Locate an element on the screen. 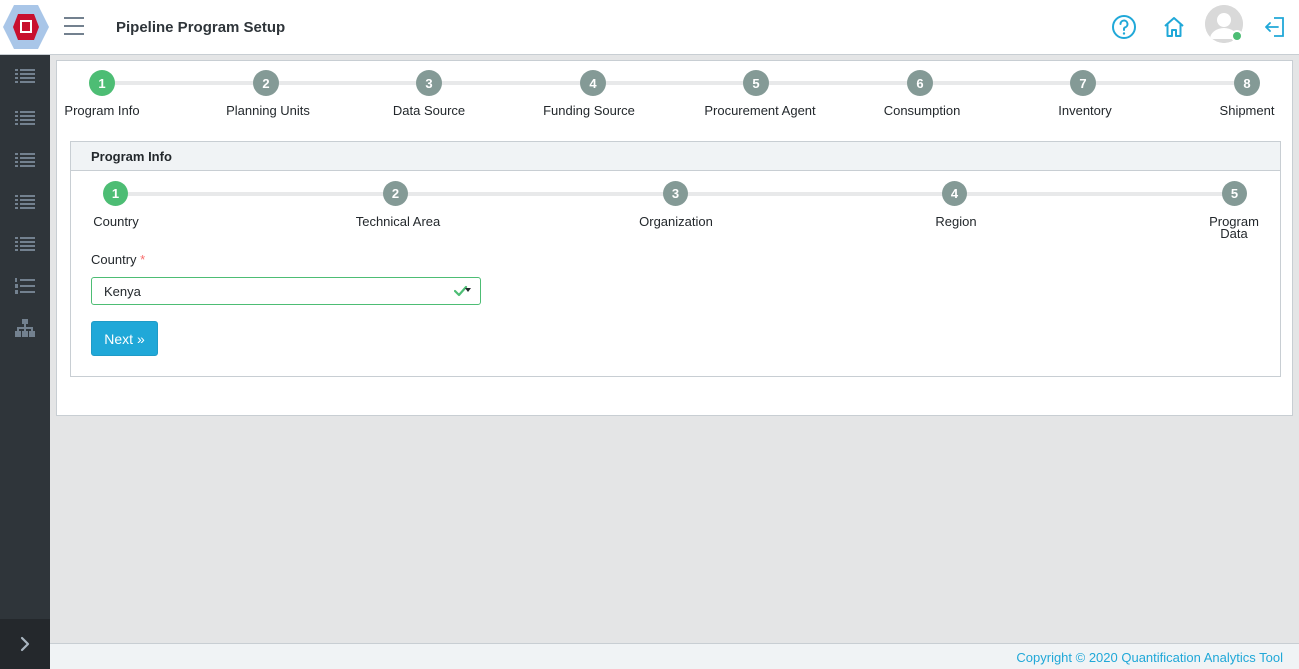 The width and height of the screenshot is (1299, 669). country-label-text: Country is located at coordinates (114, 259).